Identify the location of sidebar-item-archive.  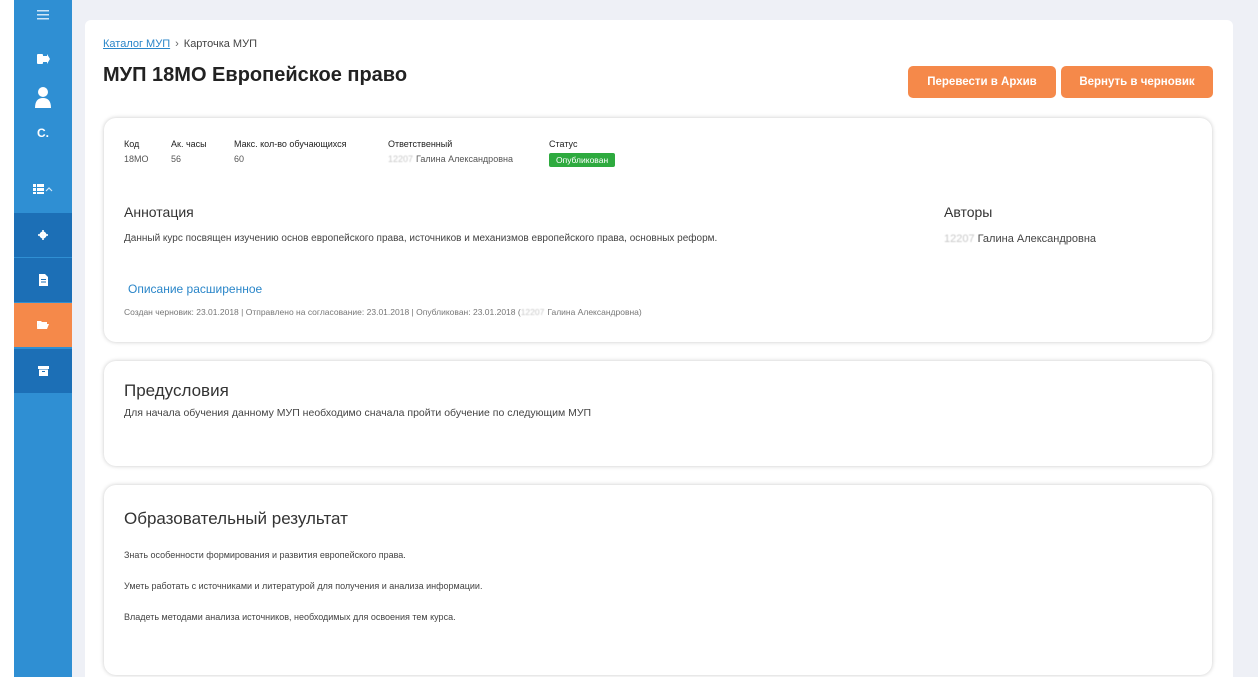
(43, 371).